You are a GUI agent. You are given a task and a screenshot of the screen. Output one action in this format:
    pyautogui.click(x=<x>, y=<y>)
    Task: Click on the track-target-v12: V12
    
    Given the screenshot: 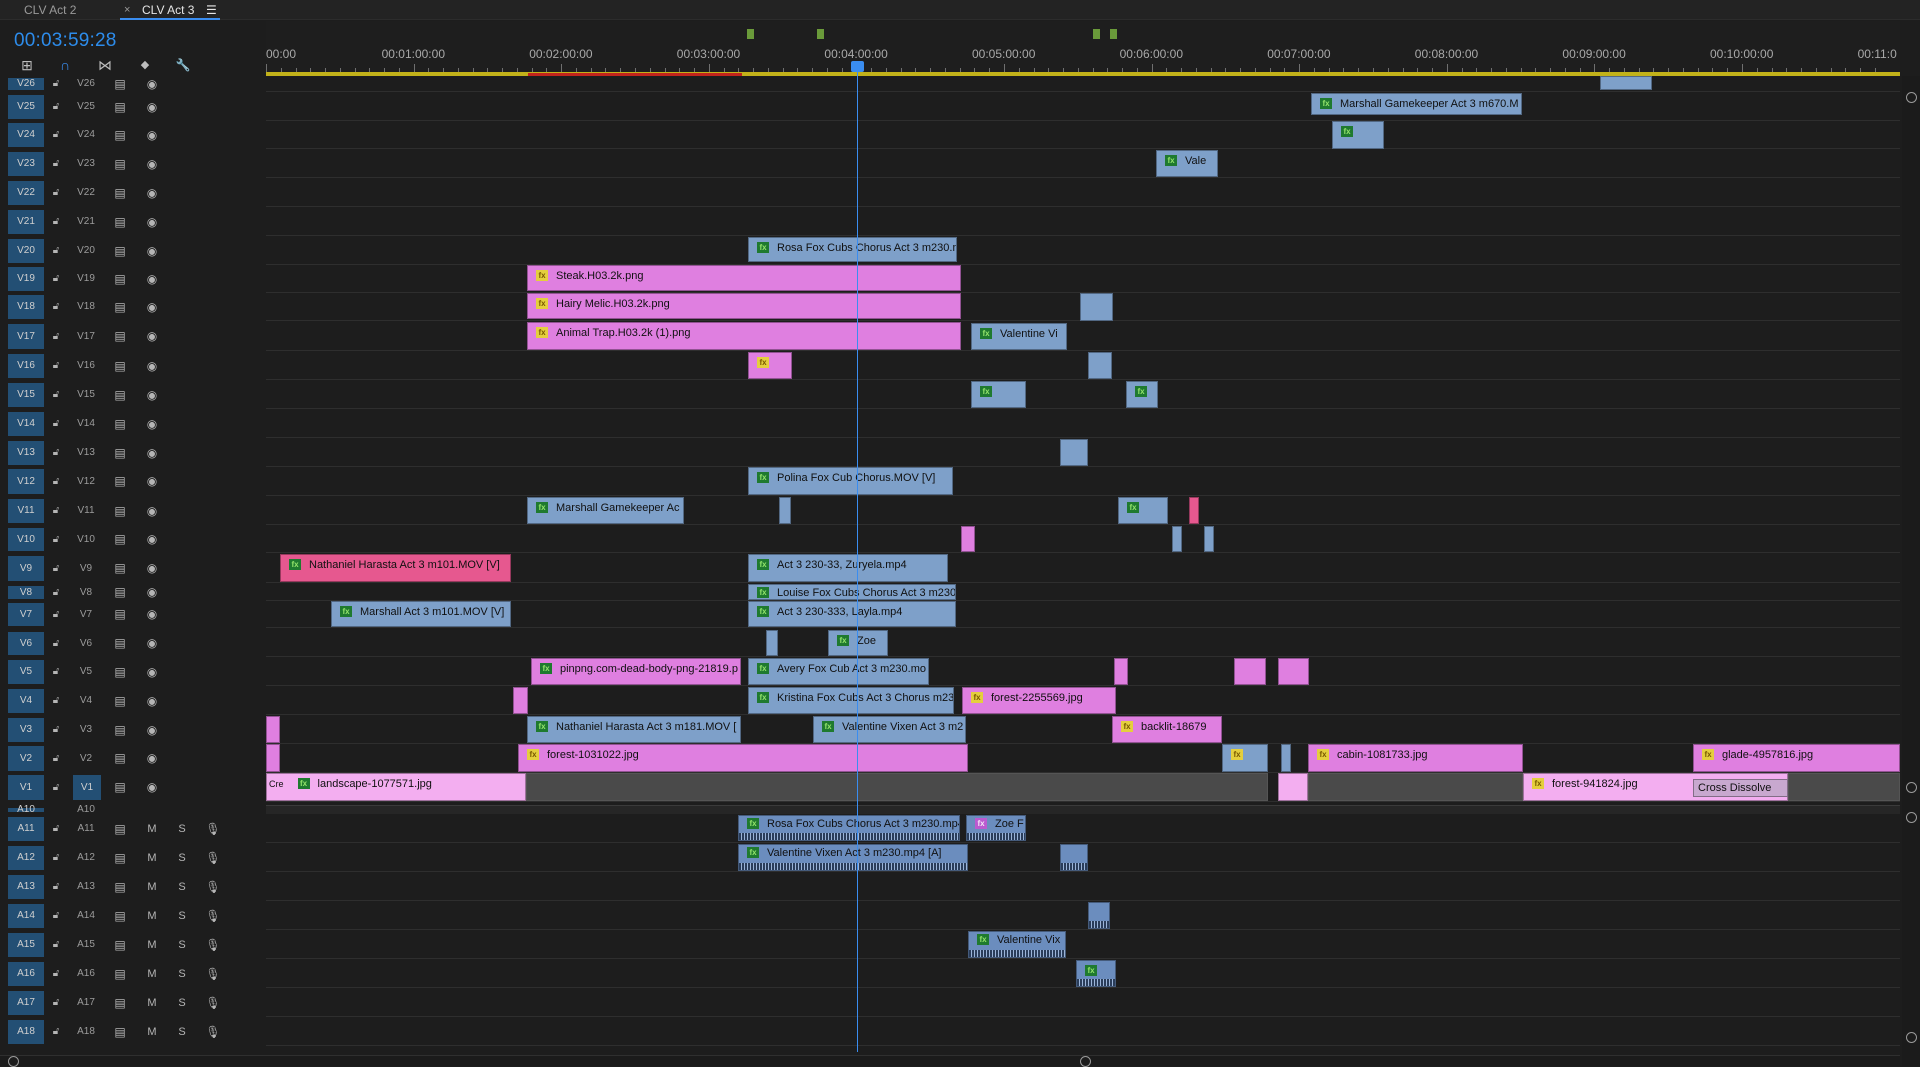 What is the action you would take?
    pyautogui.click(x=26, y=481)
    